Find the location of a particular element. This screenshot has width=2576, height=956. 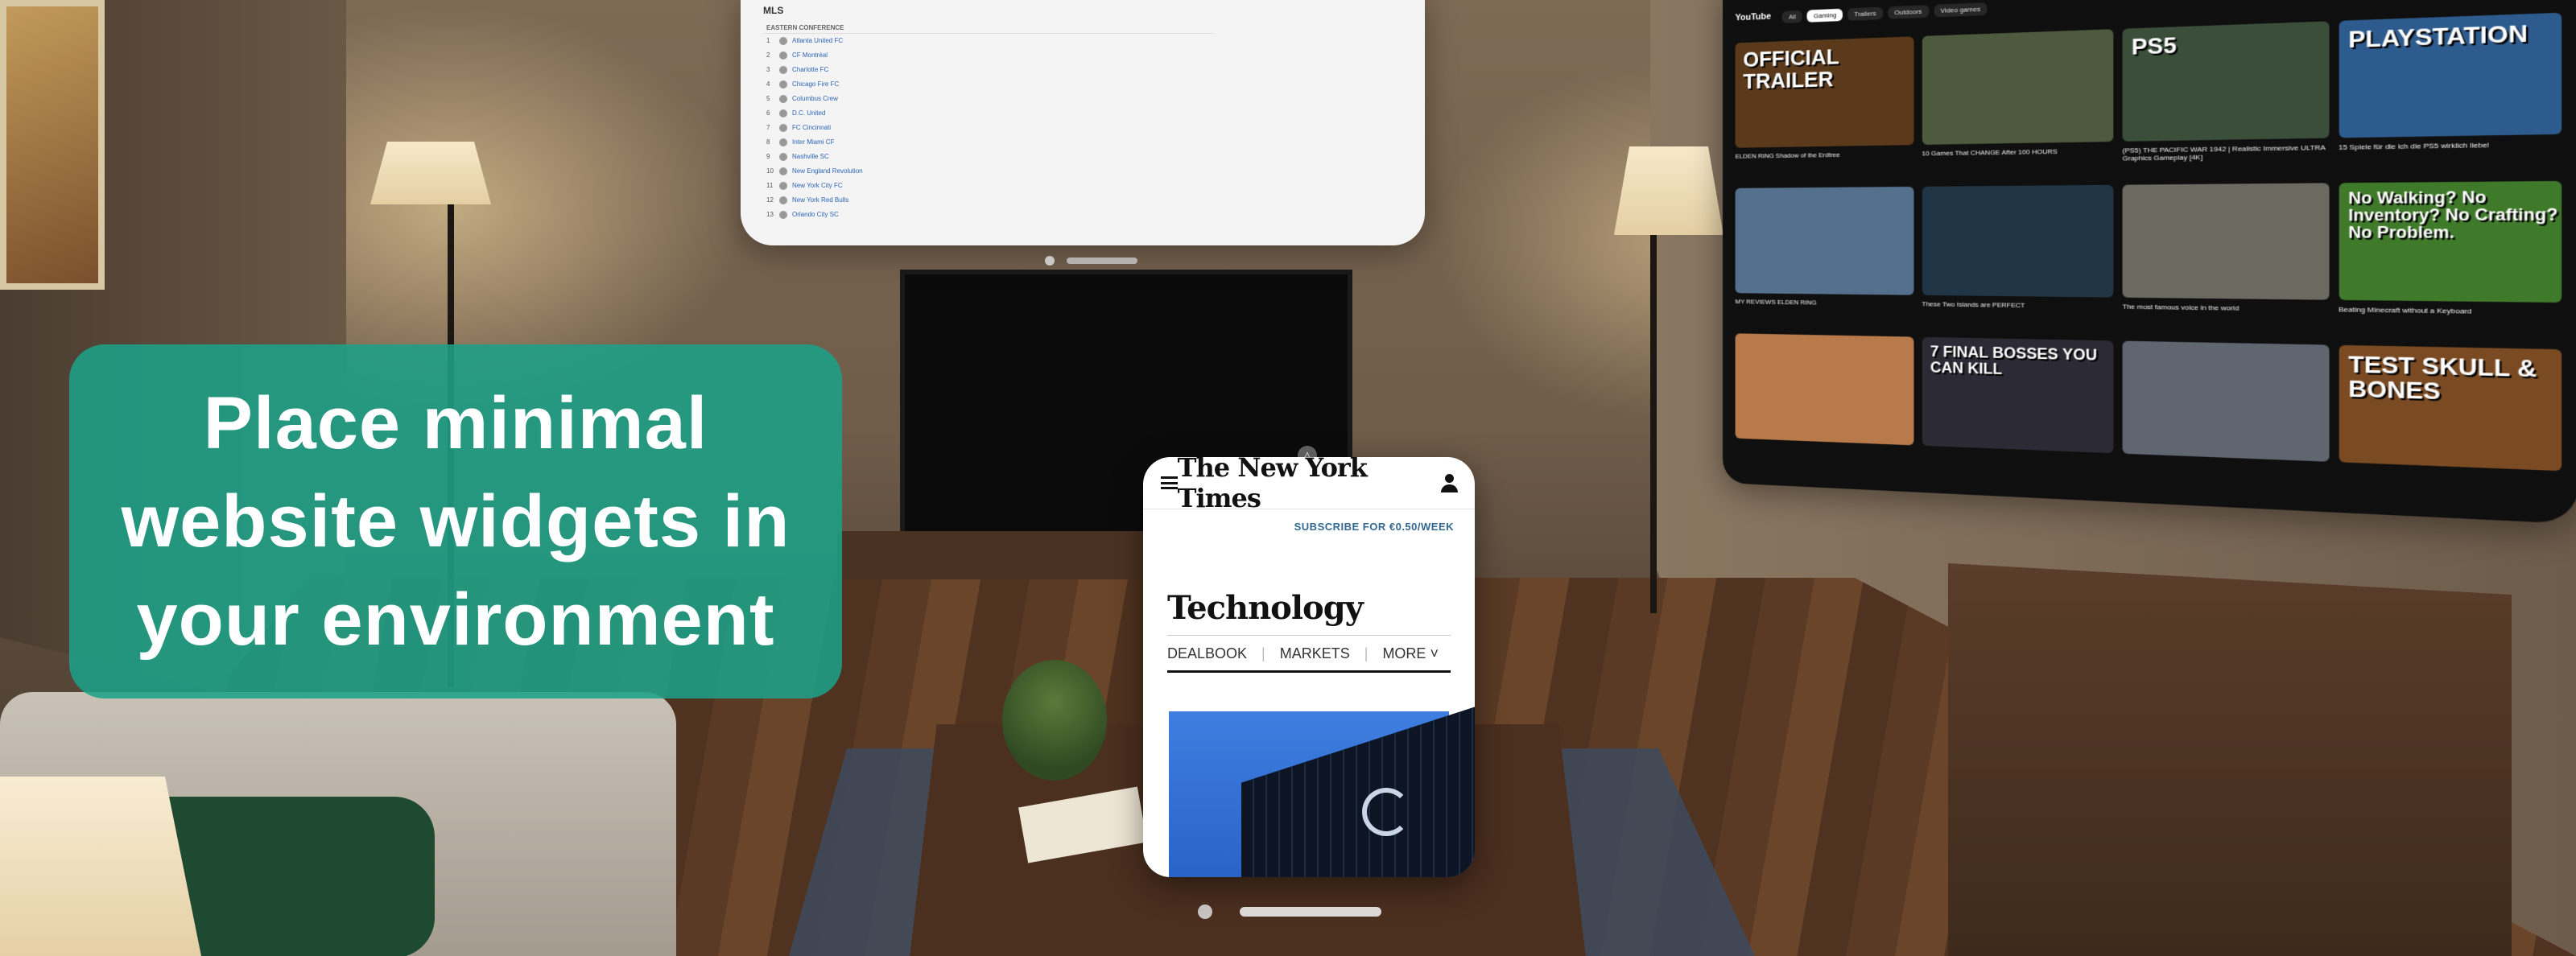

video-title: 10 Games That CHANGE After 100 HOURS is located at coordinates (2017, 152).